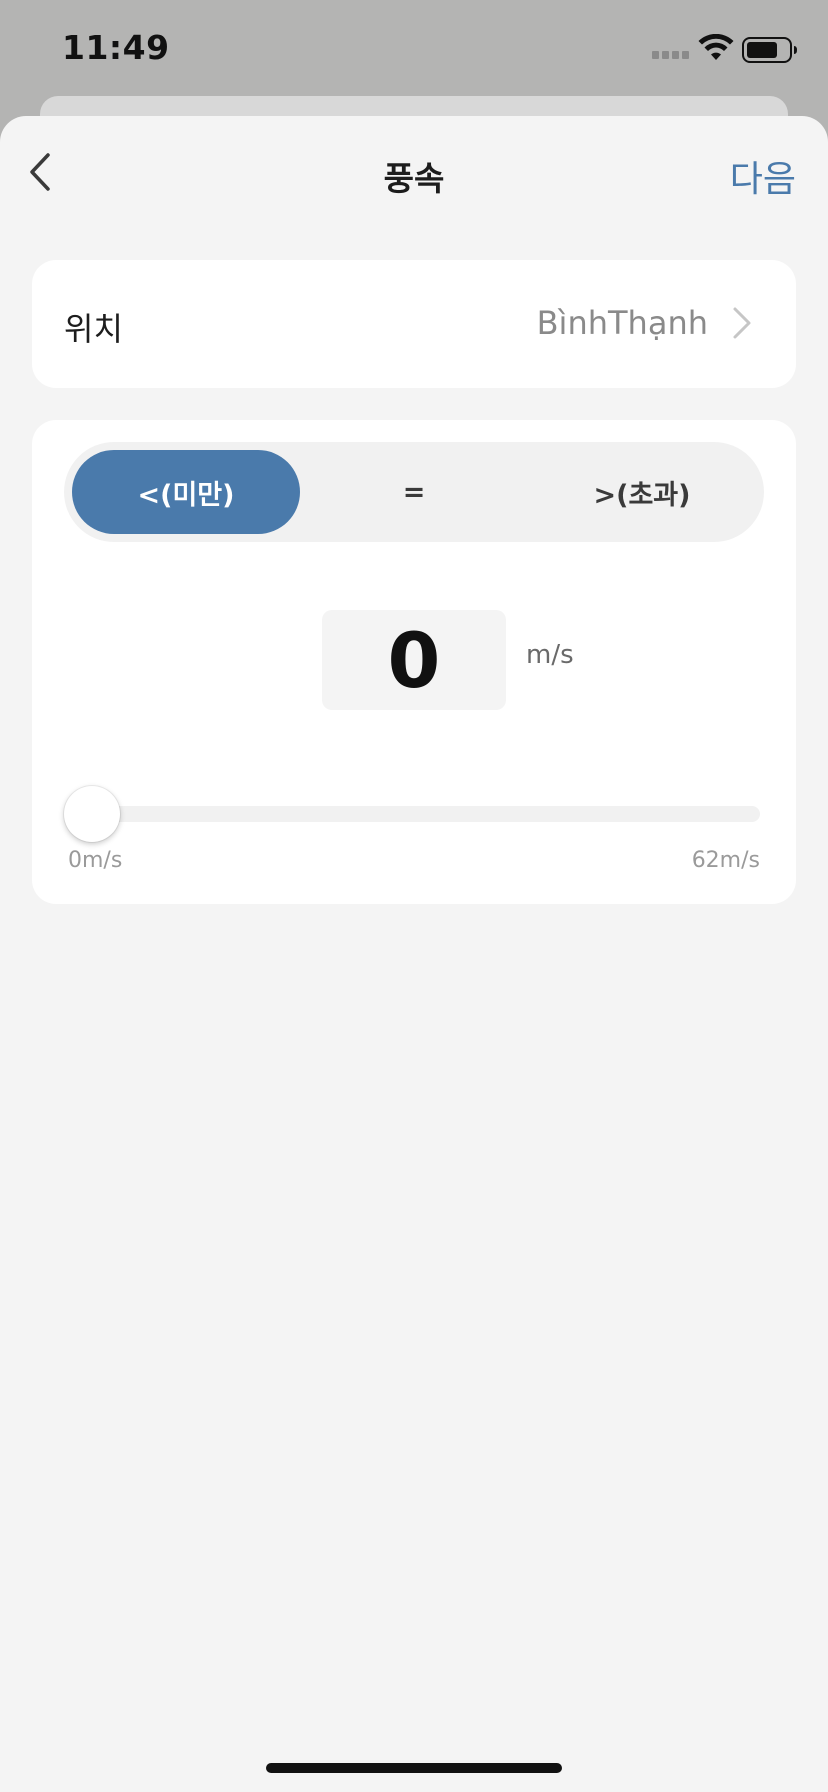  I want to click on battery-icon, so click(769, 50).